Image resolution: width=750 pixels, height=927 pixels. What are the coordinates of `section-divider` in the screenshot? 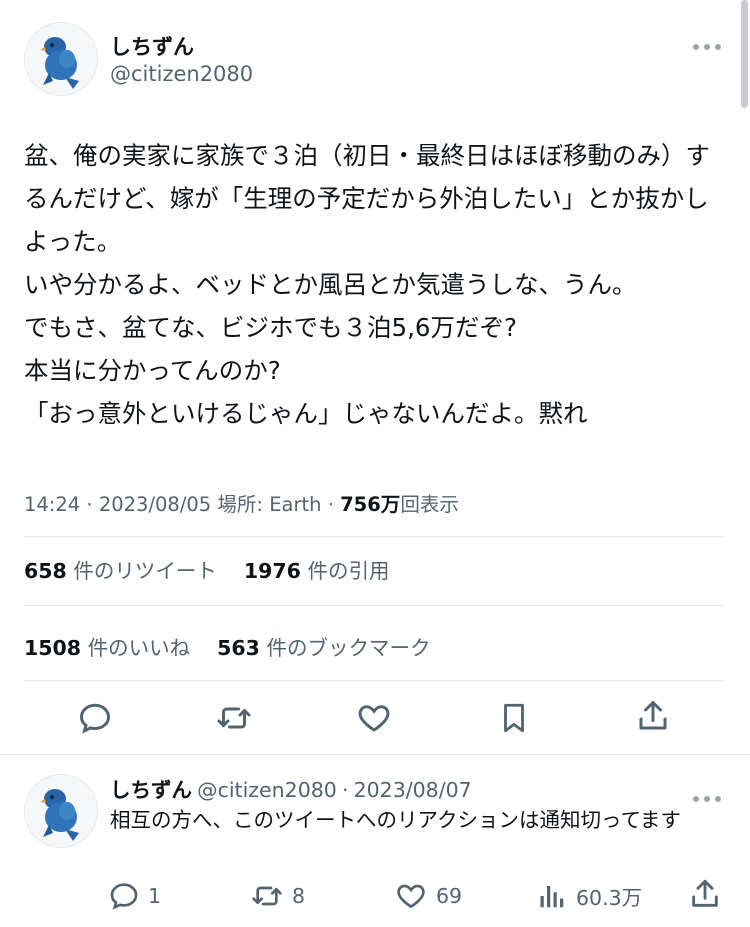 It's located at (375, 754).